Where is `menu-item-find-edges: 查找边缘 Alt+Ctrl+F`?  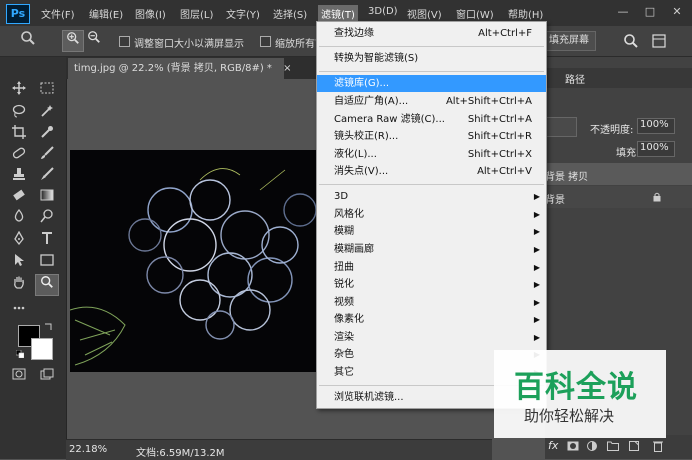
menu-item-find-edges: 查找边缘 Alt+Ctrl+F is located at coordinates (431, 33).